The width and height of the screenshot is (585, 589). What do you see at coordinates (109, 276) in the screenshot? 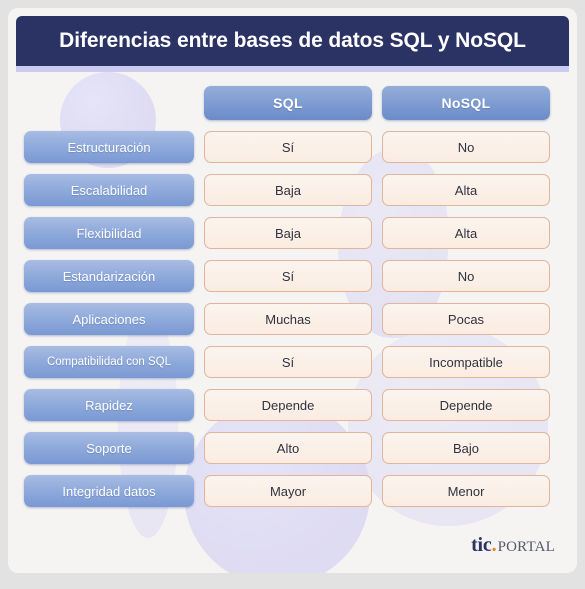
I see `row-label: Estandarización` at bounding box center [109, 276].